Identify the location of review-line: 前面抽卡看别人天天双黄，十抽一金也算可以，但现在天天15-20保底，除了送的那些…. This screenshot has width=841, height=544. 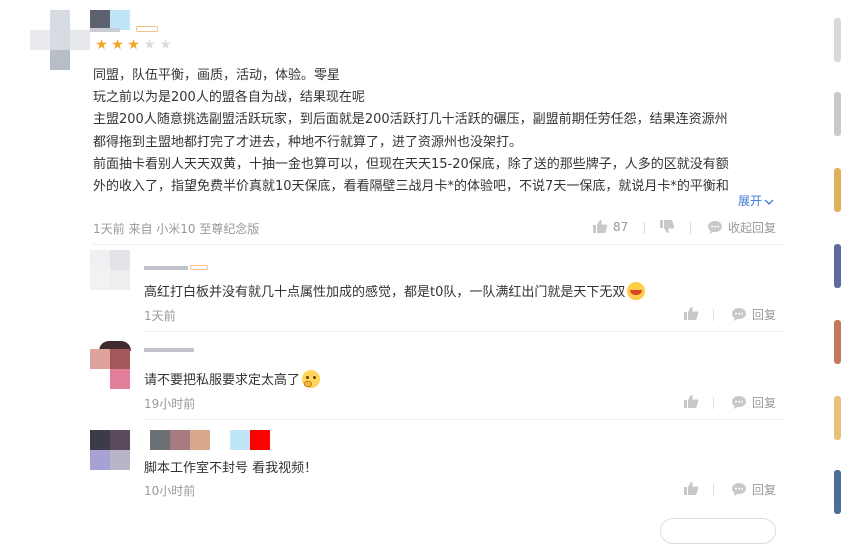
(411, 164).